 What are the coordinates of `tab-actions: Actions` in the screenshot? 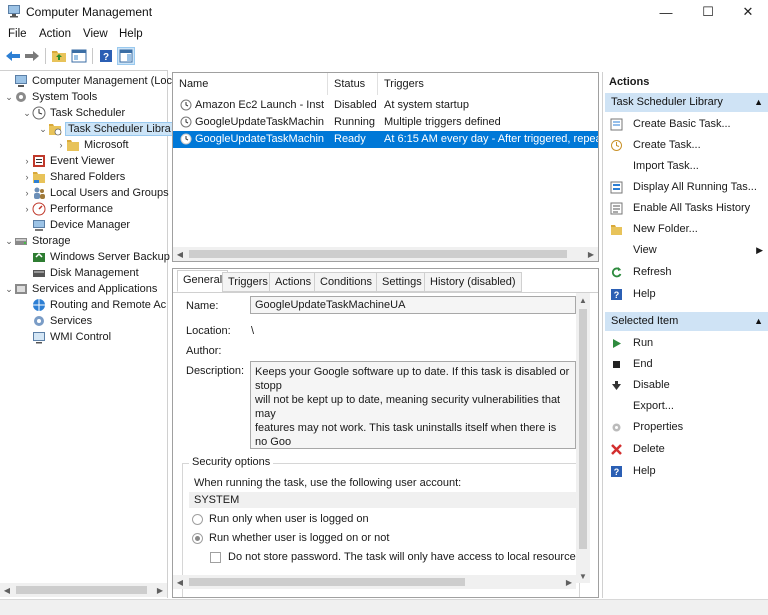 It's located at (293, 282).